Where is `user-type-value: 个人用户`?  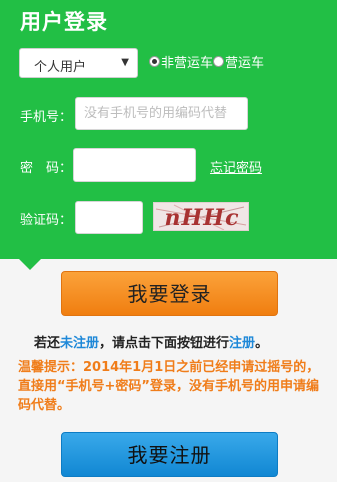
user-type-value: 个人用户 is located at coordinates (60, 67).